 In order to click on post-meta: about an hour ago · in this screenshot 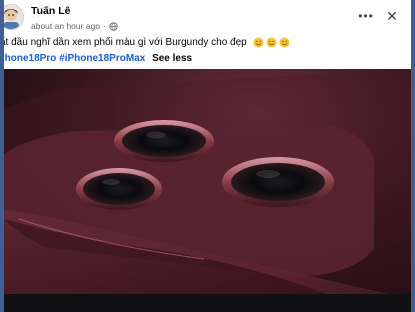, I will do `click(74, 26)`.